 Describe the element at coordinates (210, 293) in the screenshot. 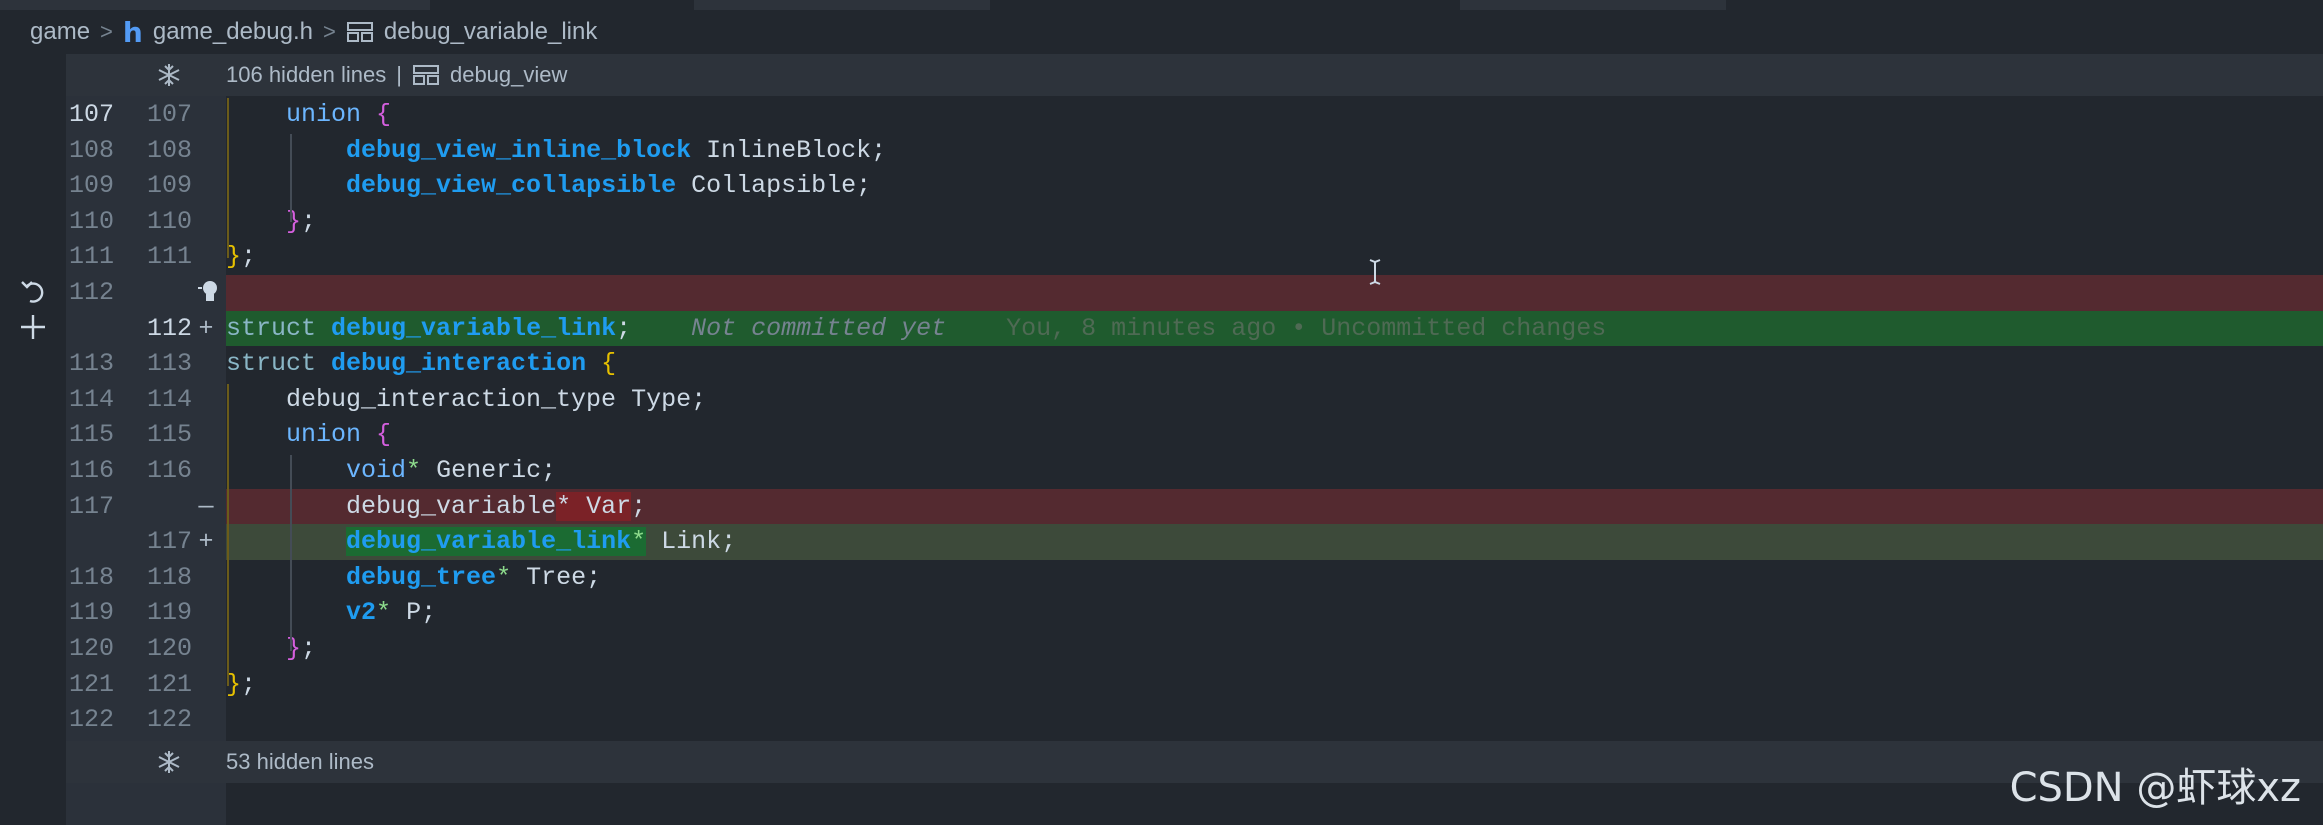

I see `lightbulb-icon` at that location.